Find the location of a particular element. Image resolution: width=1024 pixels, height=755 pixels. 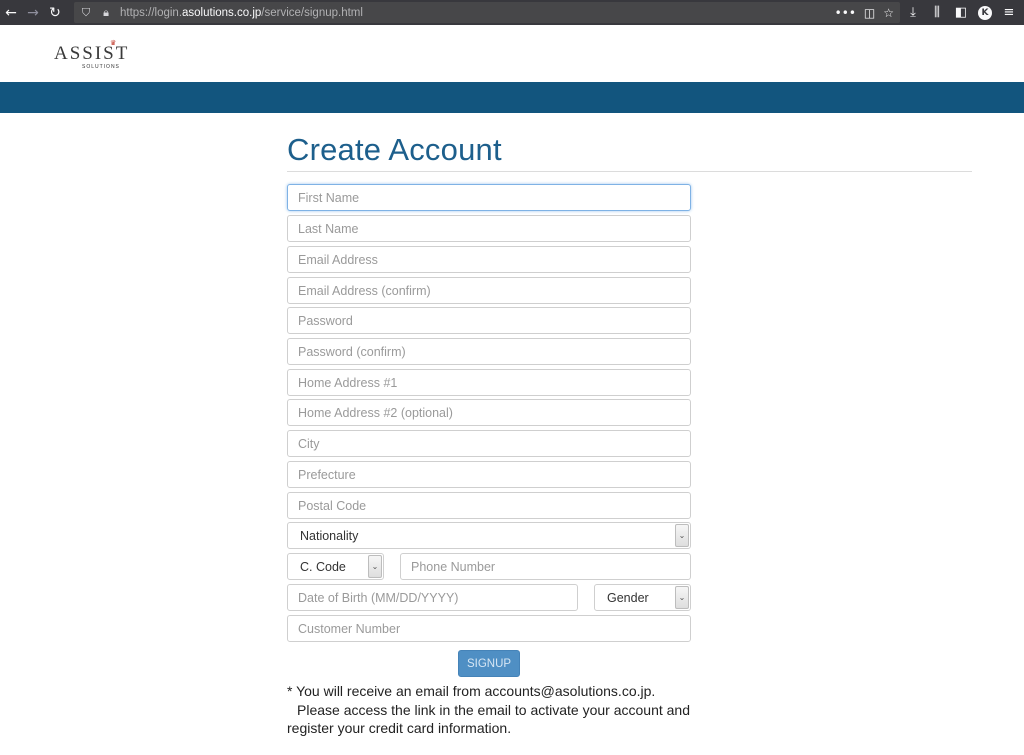

first-name-input is located at coordinates (489, 197).